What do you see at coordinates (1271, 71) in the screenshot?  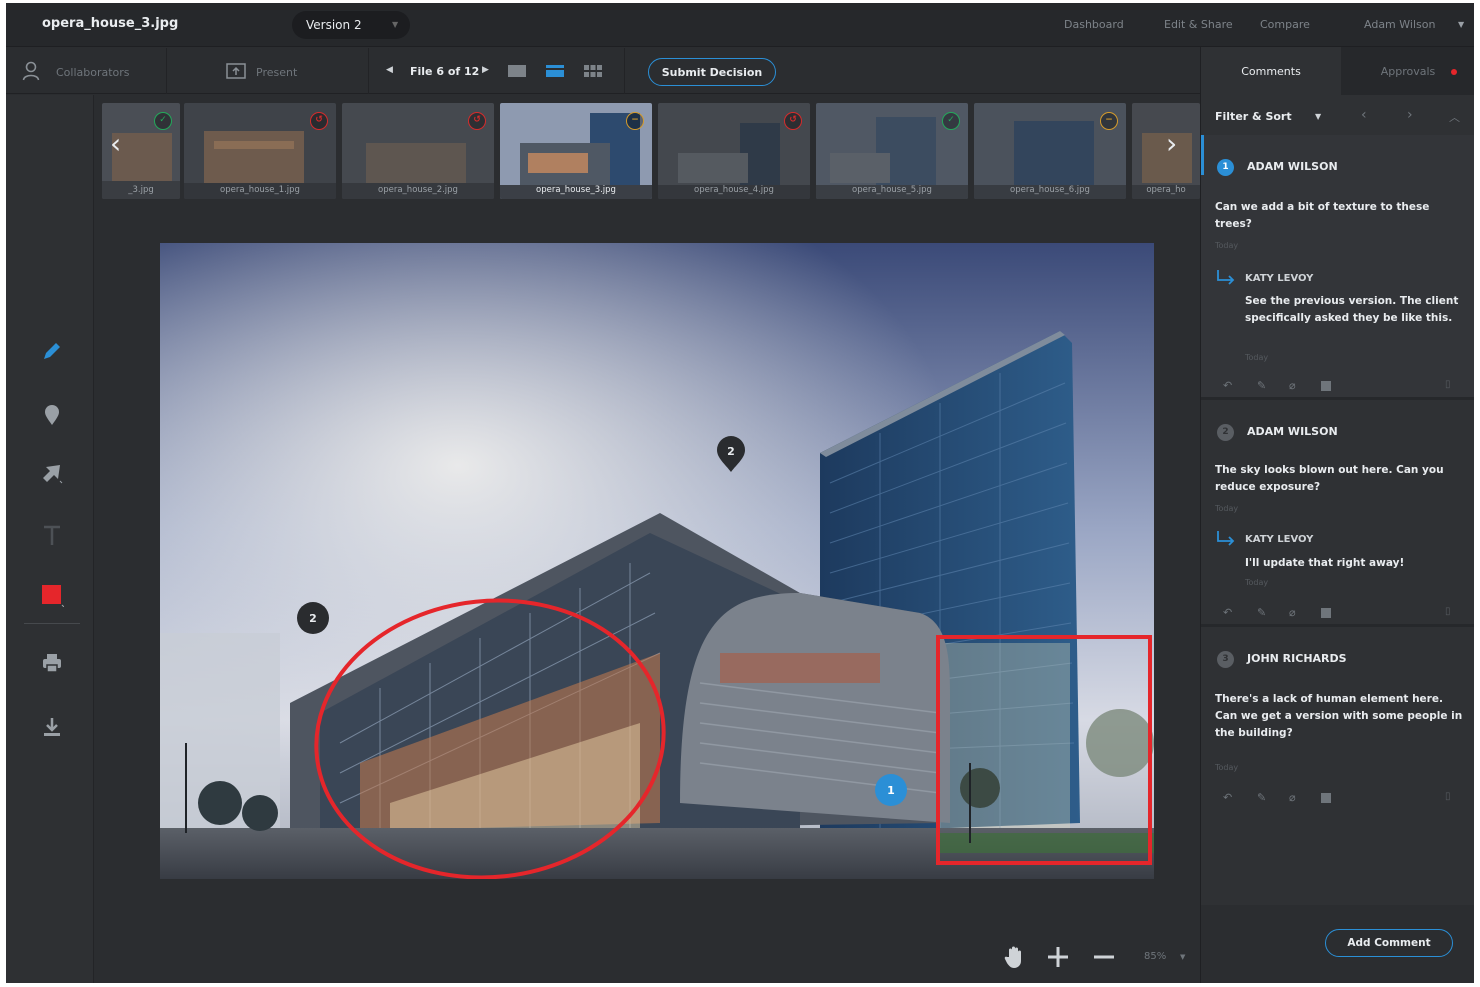 I see `tab-comments: Comments` at bounding box center [1271, 71].